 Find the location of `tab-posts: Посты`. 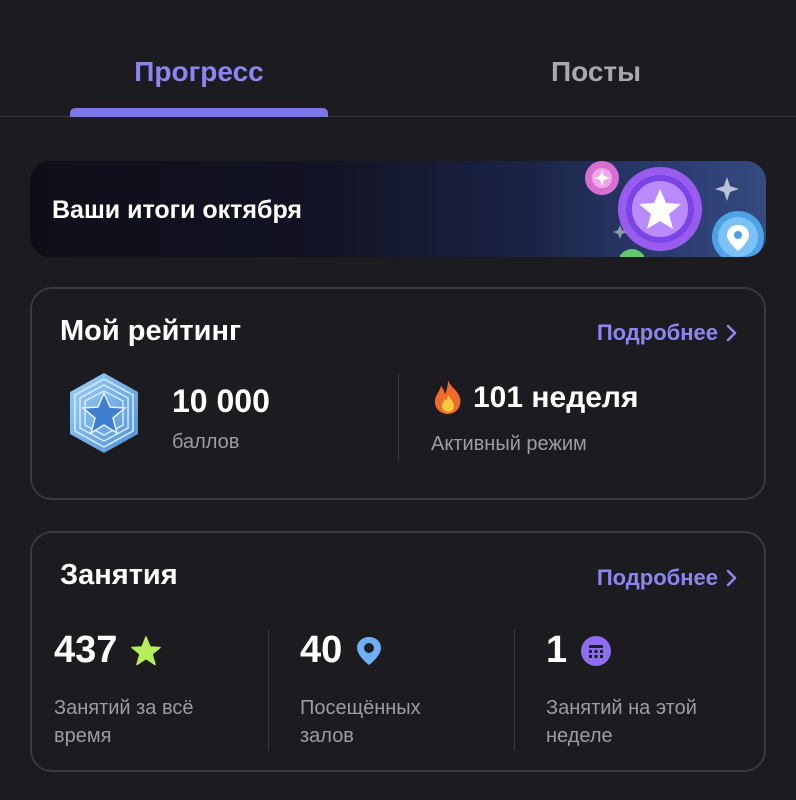

tab-posts: Посты is located at coordinates (596, 86).